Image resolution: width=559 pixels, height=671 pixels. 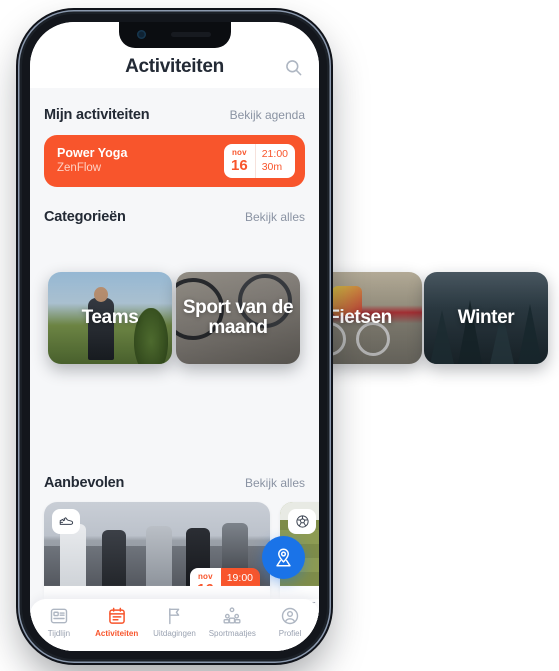 What do you see at coordinates (116, 615) in the screenshot?
I see `calendar-icon` at bounding box center [116, 615].